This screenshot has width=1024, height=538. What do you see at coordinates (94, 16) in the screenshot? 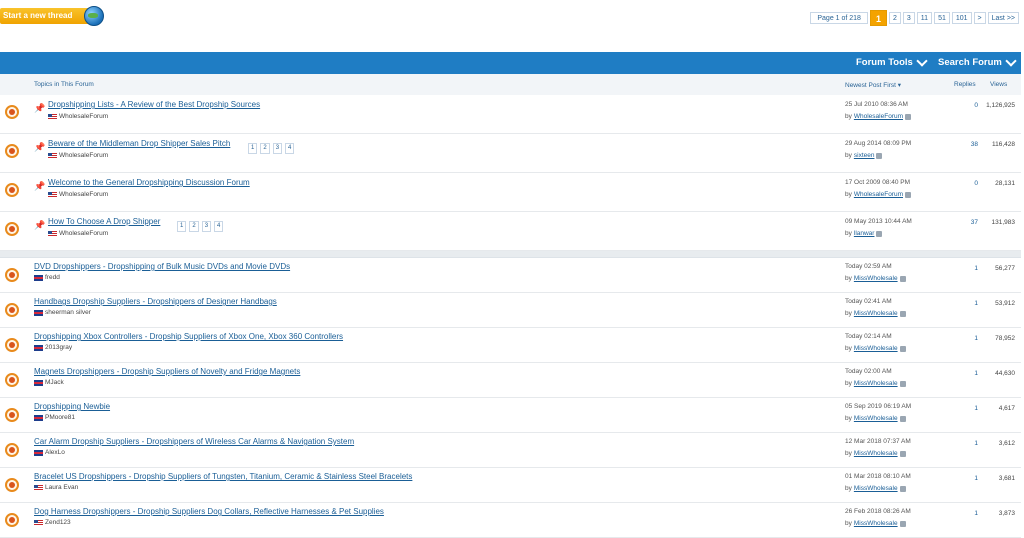
I see `globe-icon` at bounding box center [94, 16].